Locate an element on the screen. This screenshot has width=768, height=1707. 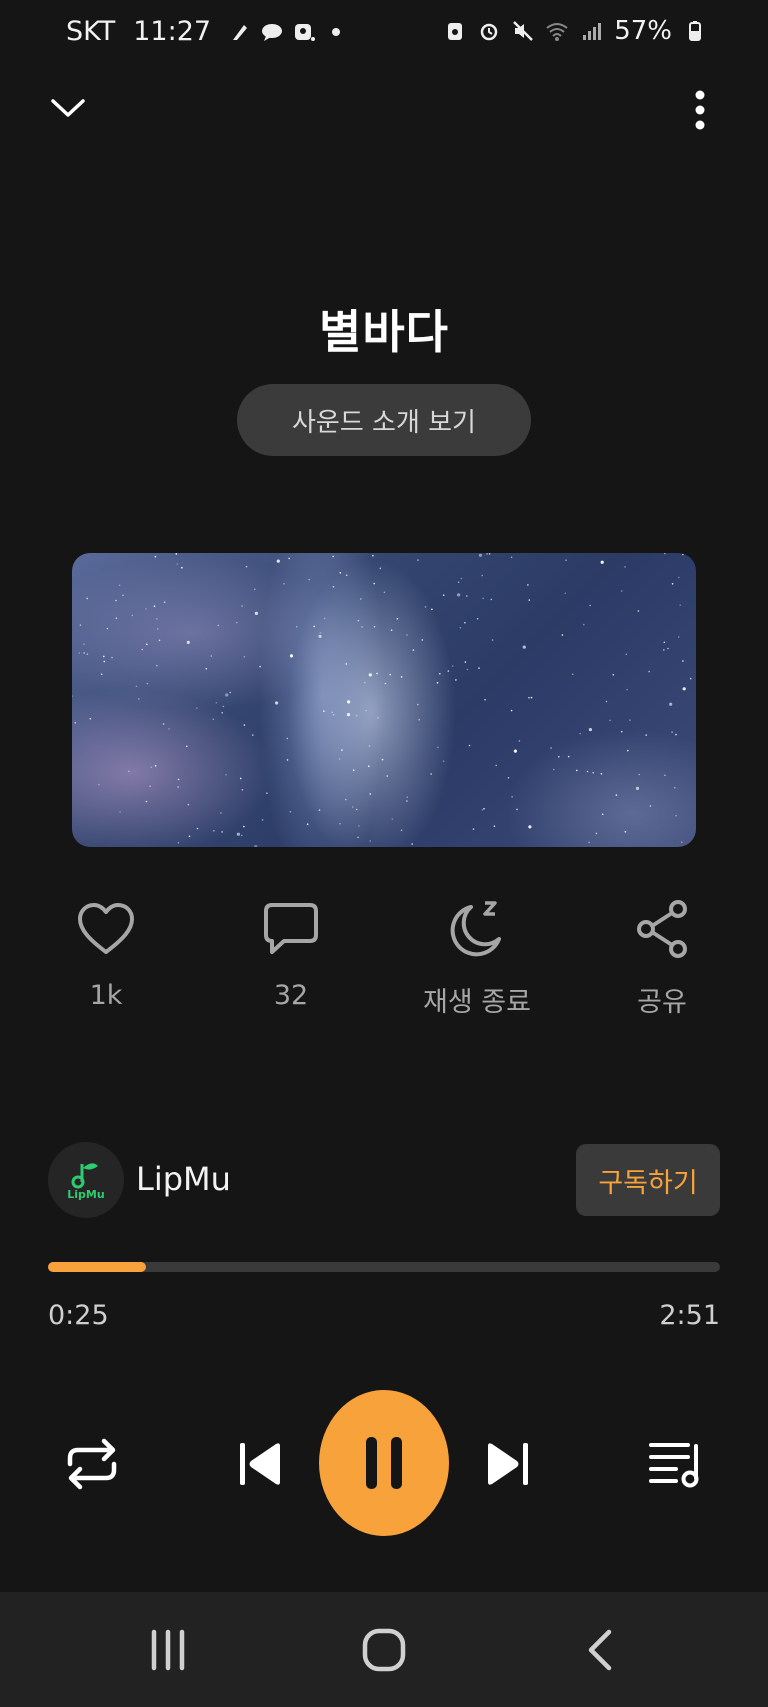
home-button is located at coordinates (384, 1650).